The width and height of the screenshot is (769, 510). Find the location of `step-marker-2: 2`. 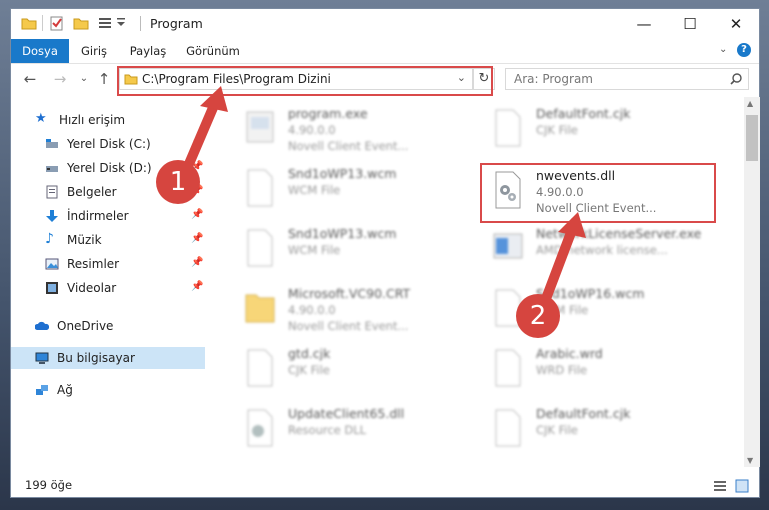

step-marker-2: 2 is located at coordinates (538, 316).